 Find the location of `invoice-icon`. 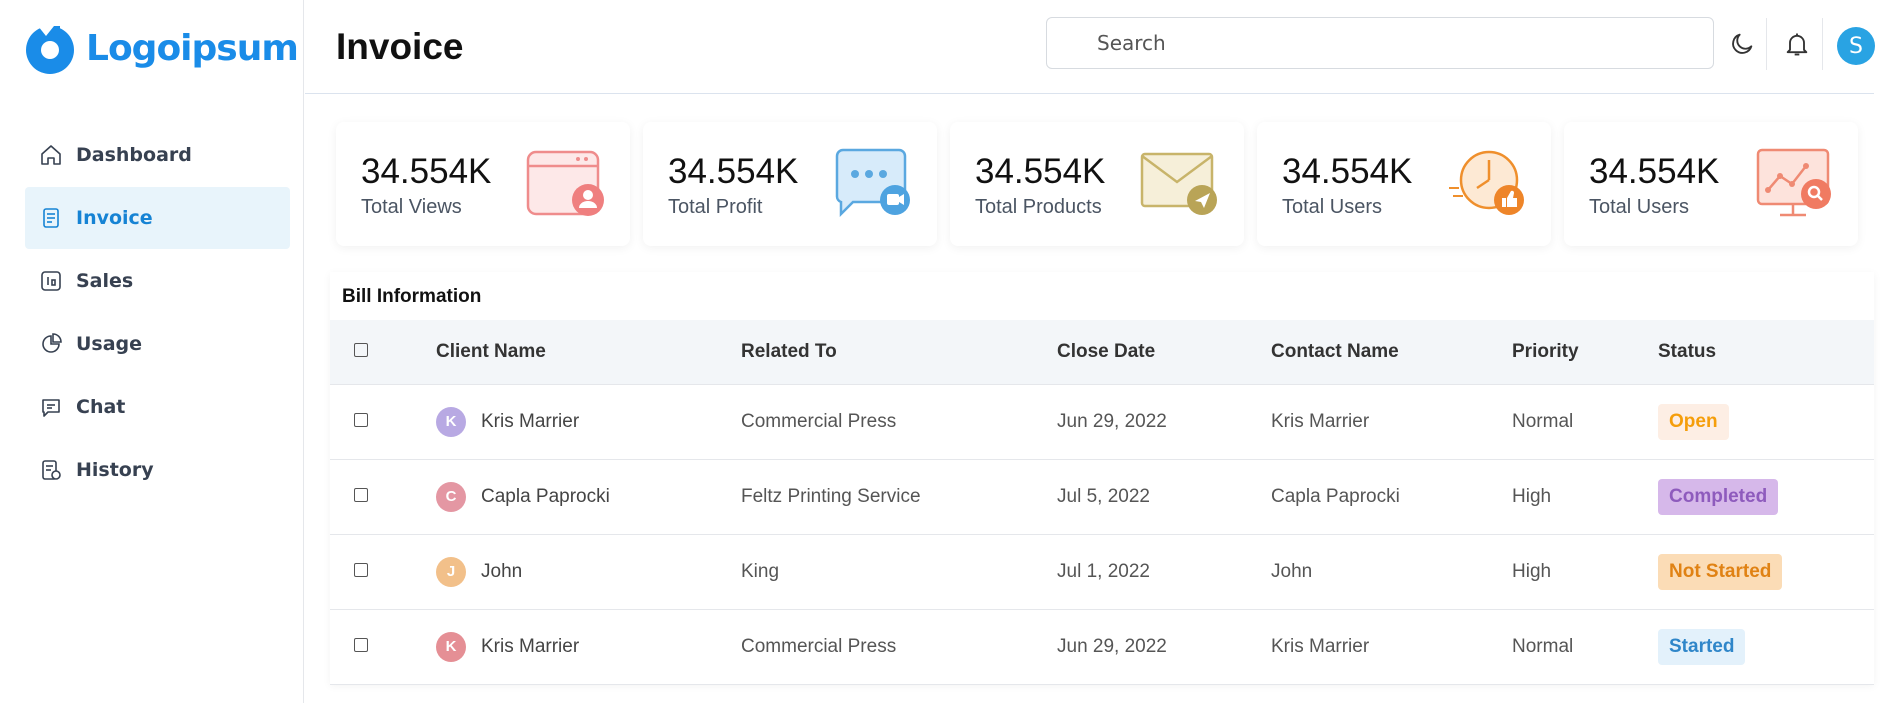

invoice-icon is located at coordinates (51, 218).